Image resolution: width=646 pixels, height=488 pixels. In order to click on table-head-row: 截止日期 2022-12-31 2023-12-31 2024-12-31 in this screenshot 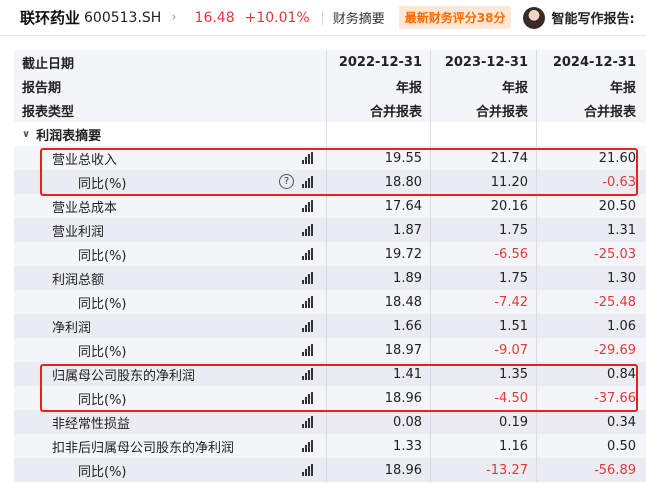, I will do `click(330, 62)`.